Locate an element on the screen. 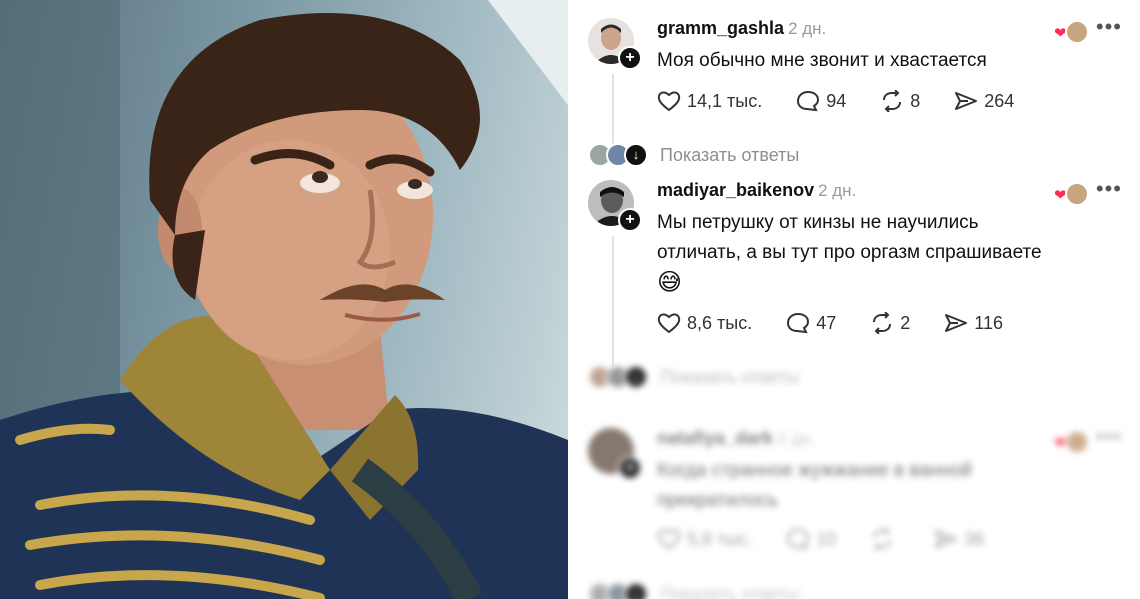 The height and width of the screenshot is (599, 1140). comment-text-line: Мы петрушку от кинзы не научились is located at coordinates (818, 222).